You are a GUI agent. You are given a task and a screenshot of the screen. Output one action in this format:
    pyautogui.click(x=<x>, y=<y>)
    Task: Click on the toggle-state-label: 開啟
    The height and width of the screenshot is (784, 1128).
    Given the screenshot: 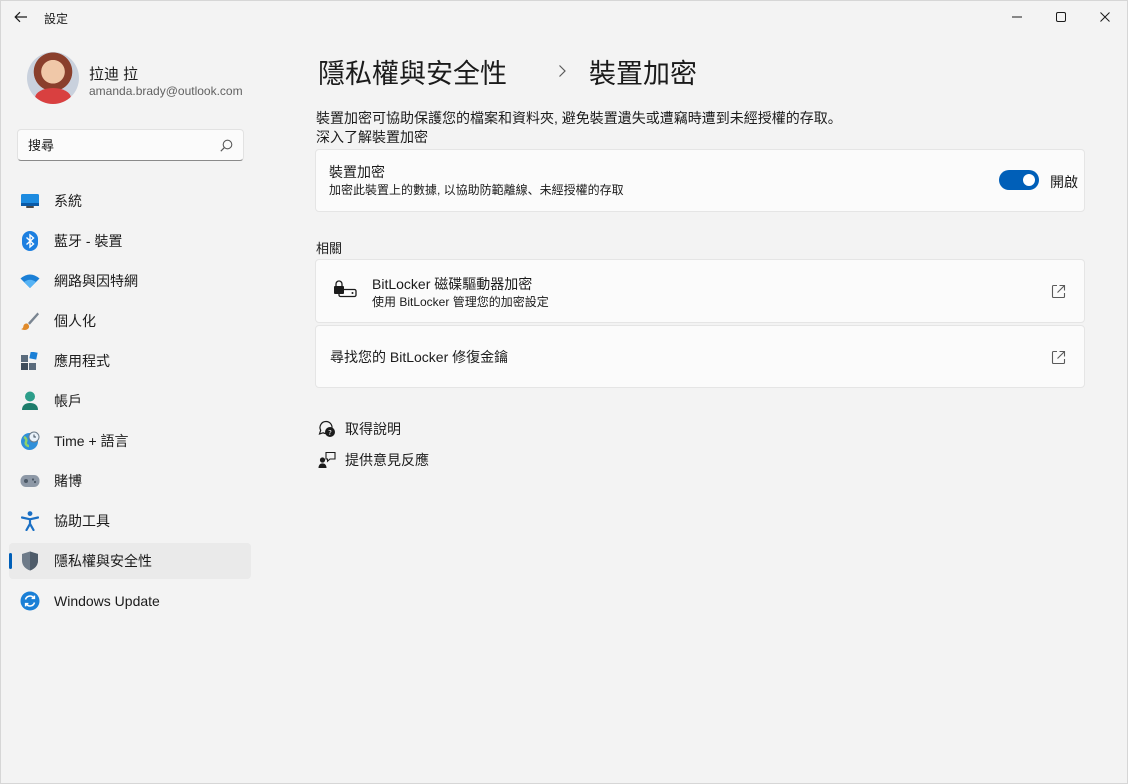 What is the action you would take?
    pyautogui.click(x=1064, y=182)
    